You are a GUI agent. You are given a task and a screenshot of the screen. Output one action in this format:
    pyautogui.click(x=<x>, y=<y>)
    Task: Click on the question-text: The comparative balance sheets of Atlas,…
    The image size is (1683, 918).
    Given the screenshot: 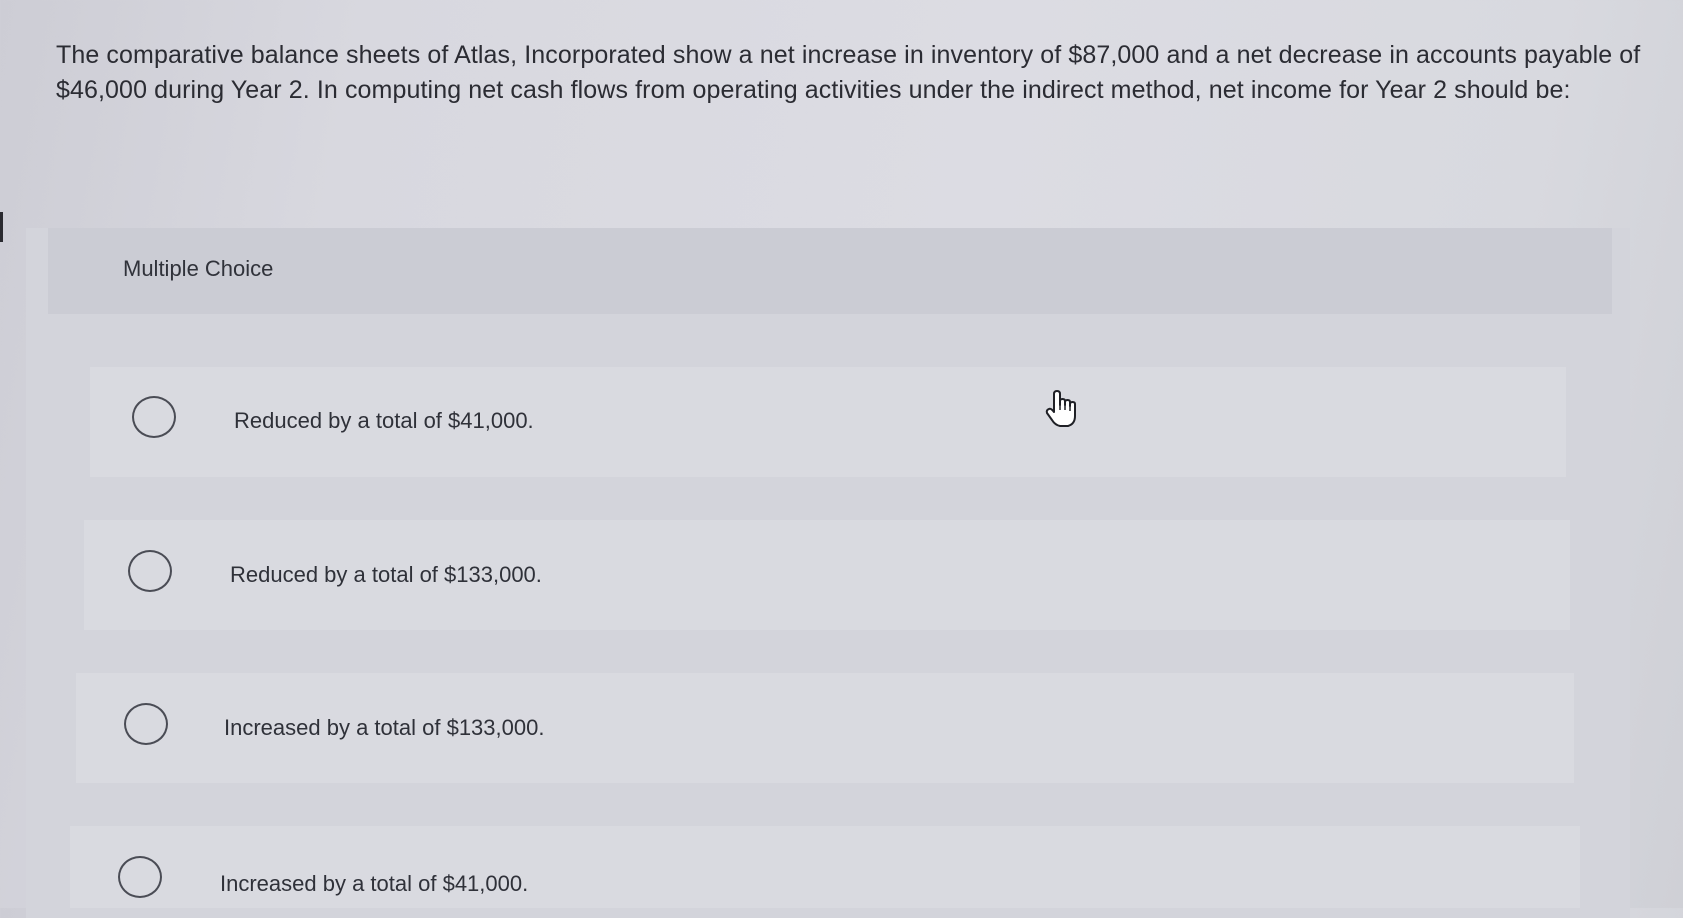 What is the action you would take?
    pyautogui.click(x=848, y=72)
    